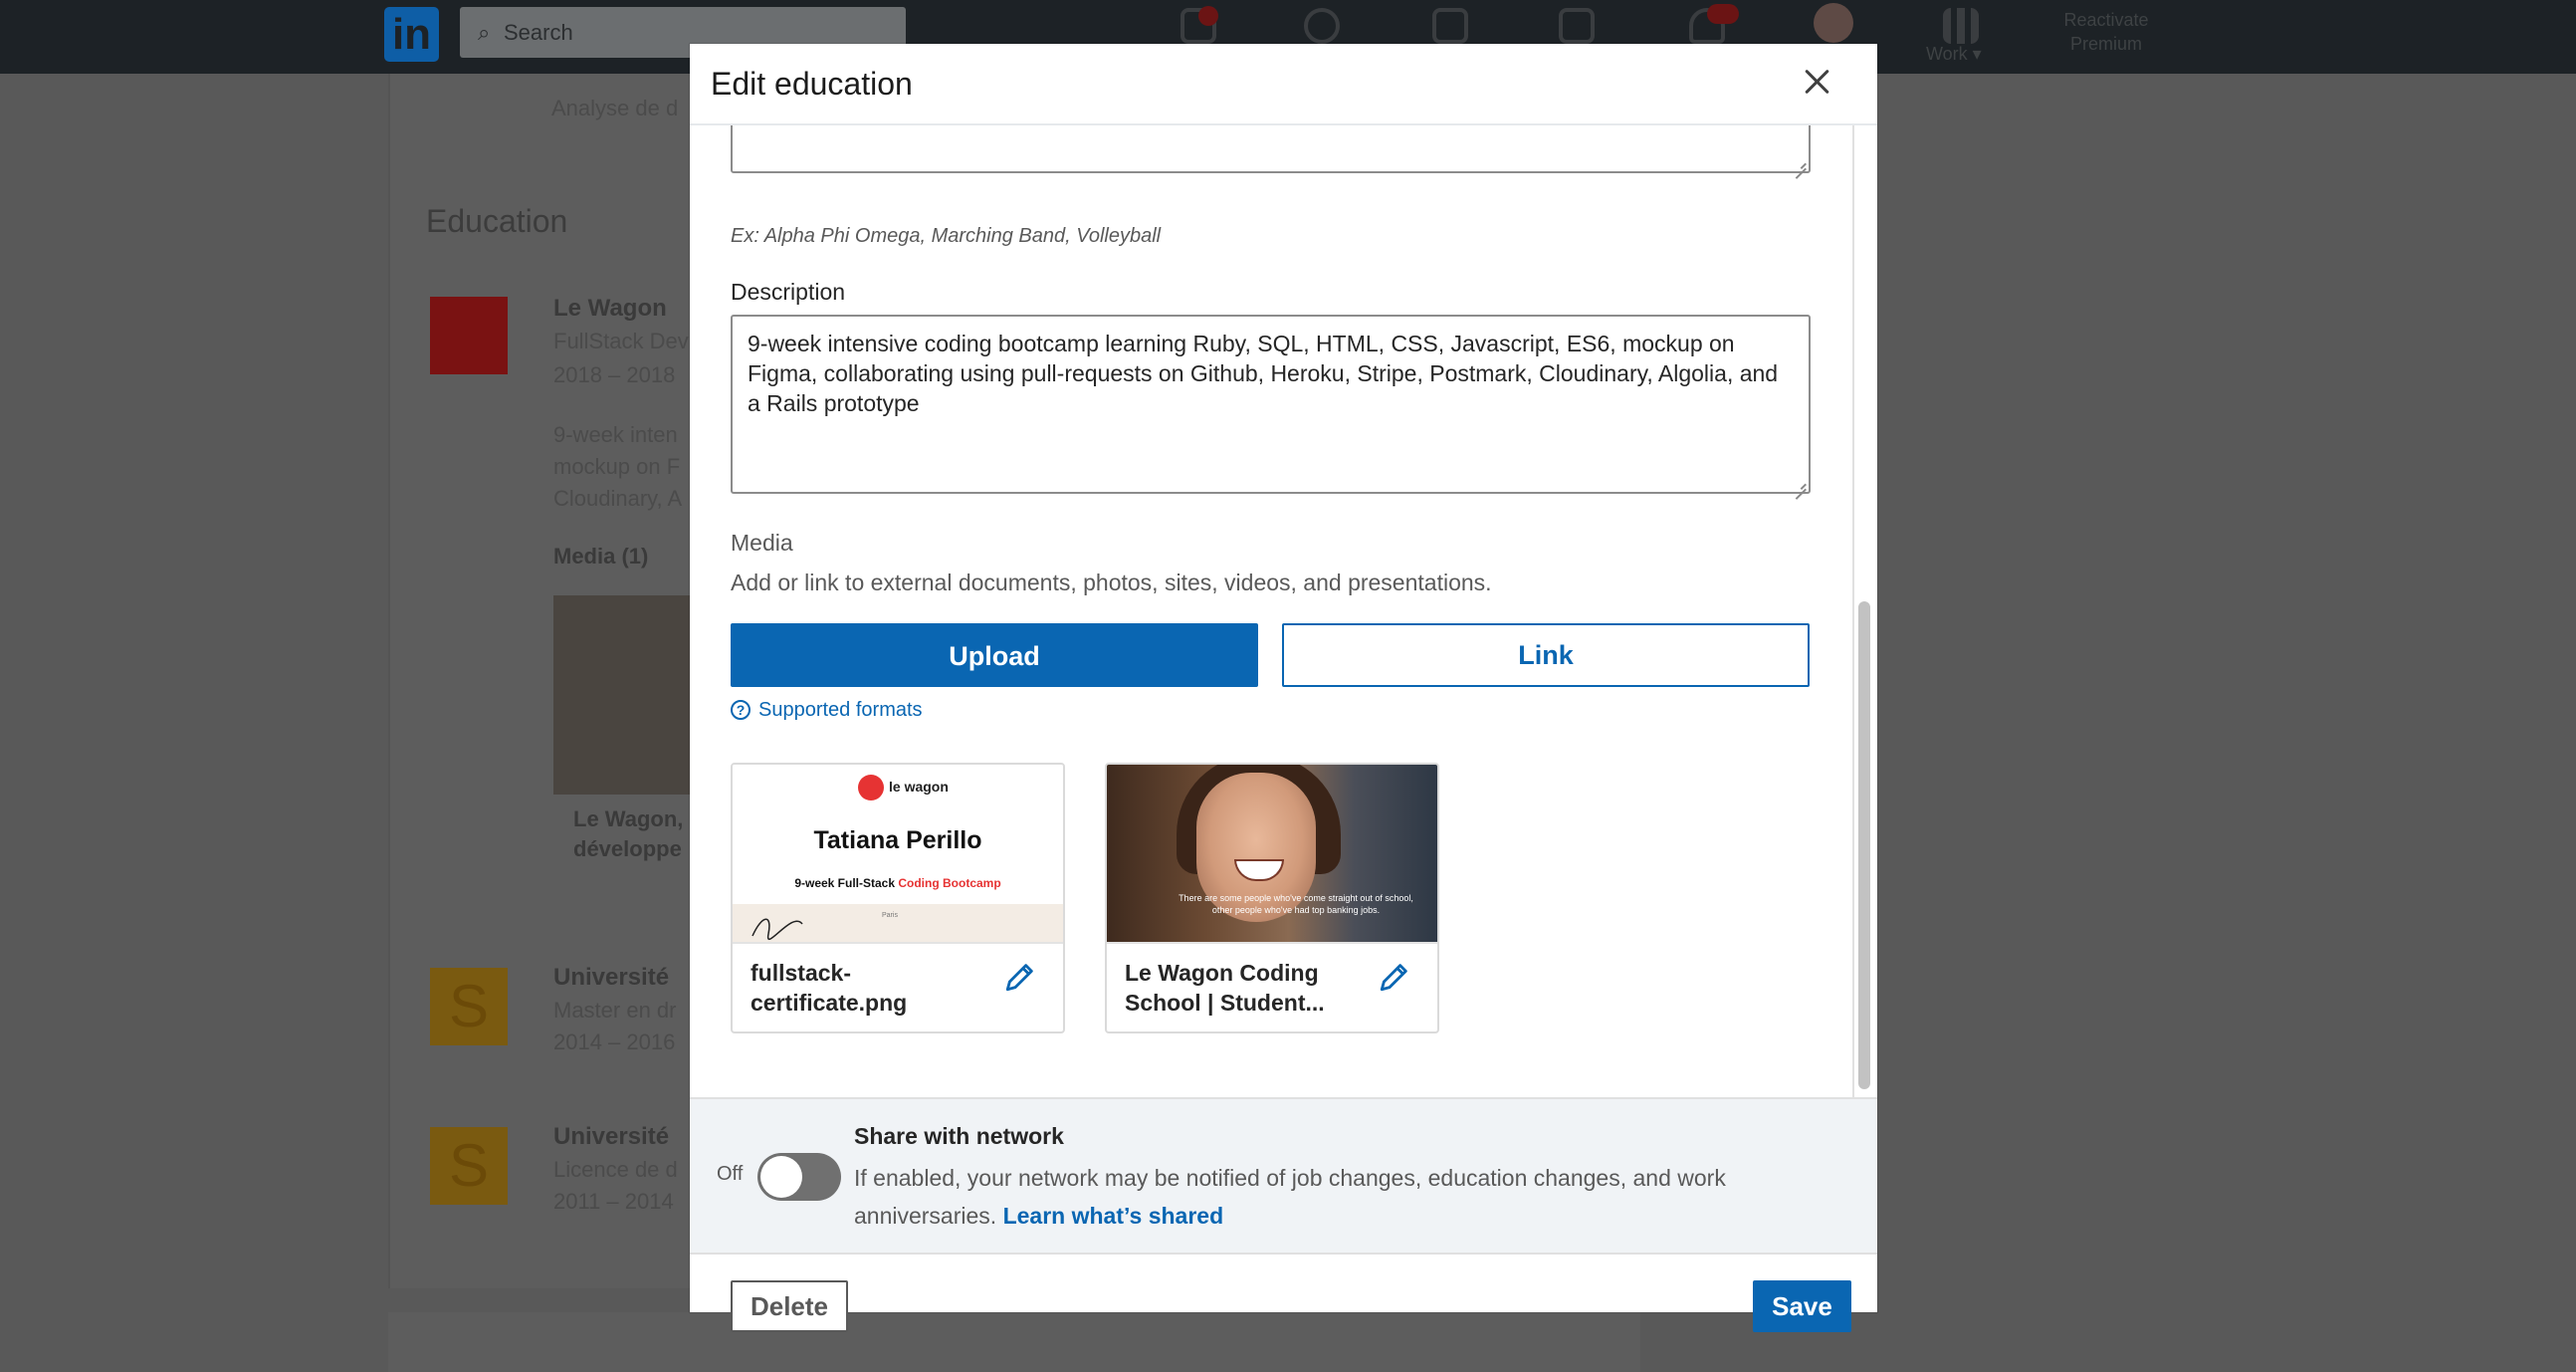 The width and height of the screenshot is (2576, 1372). What do you see at coordinates (959, 1136) in the screenshot?
I see `share-title: Share with network` at bounding box center [959, 1136].